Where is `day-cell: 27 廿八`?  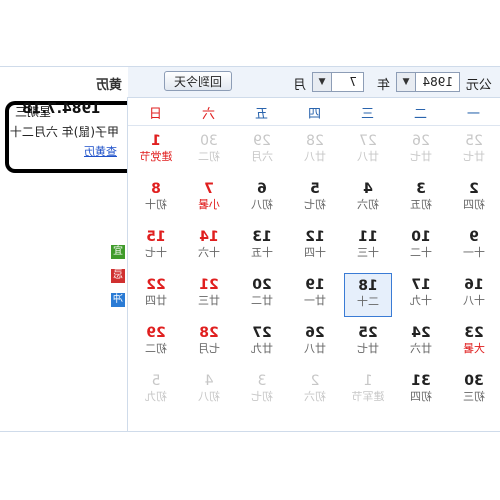 day-cell: 27 廿八 is located at coordinates (368, 151).